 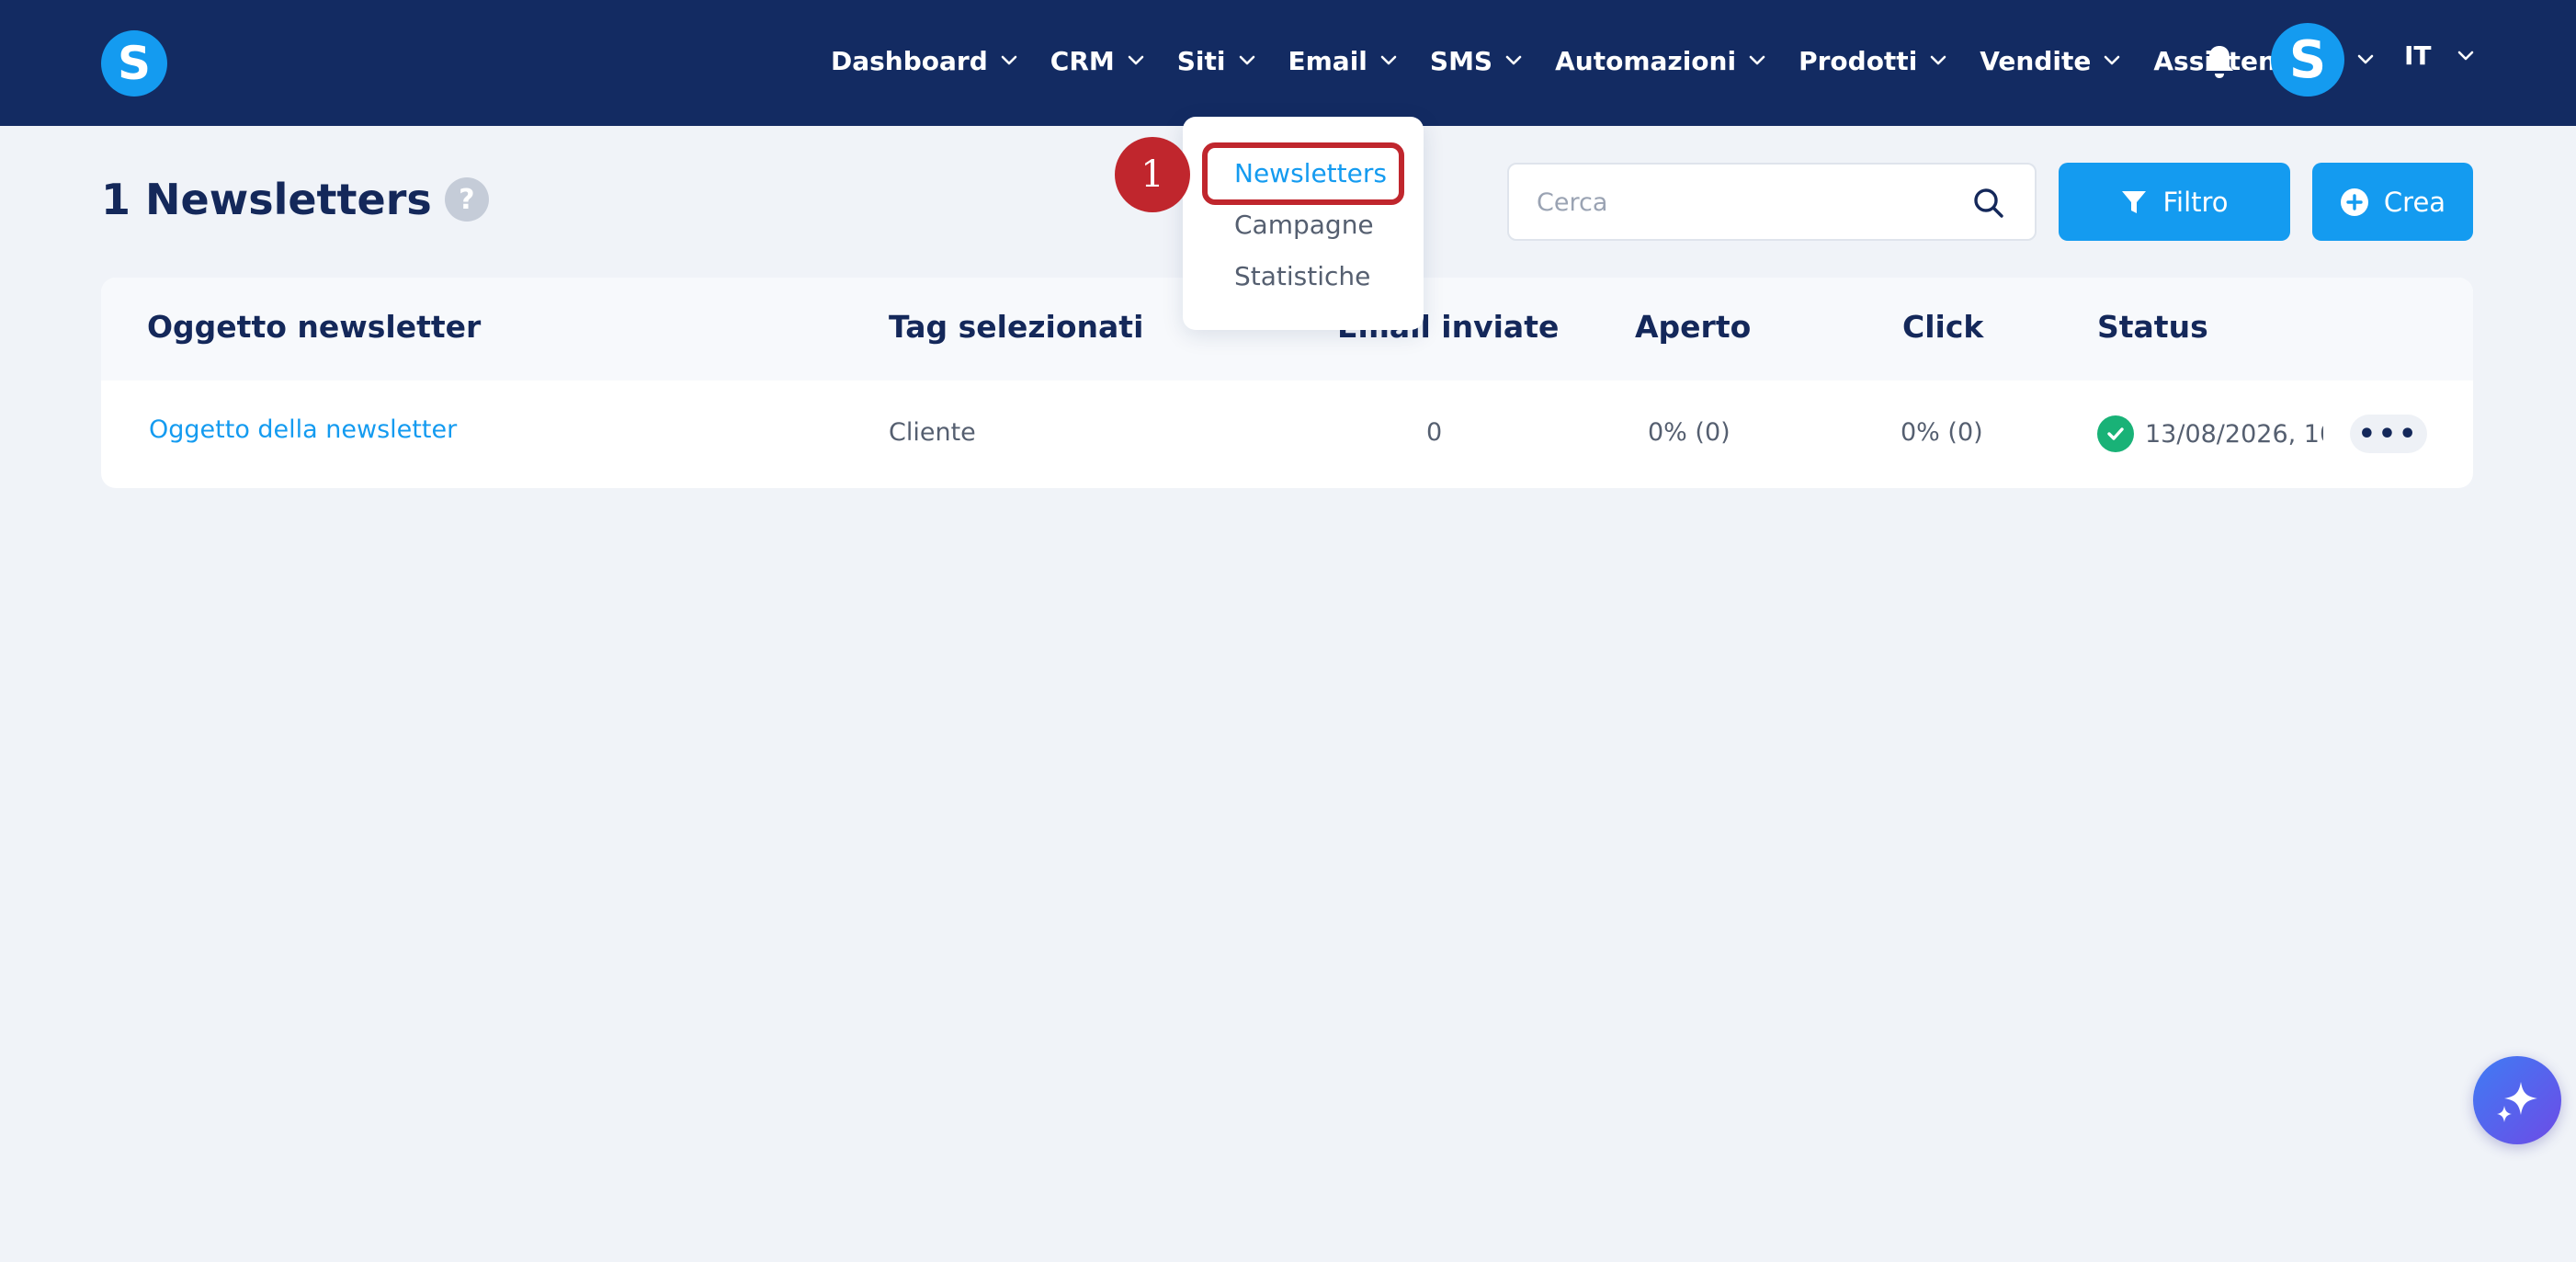 I want to click on language-label: IT, so click(x=2418, y=55).